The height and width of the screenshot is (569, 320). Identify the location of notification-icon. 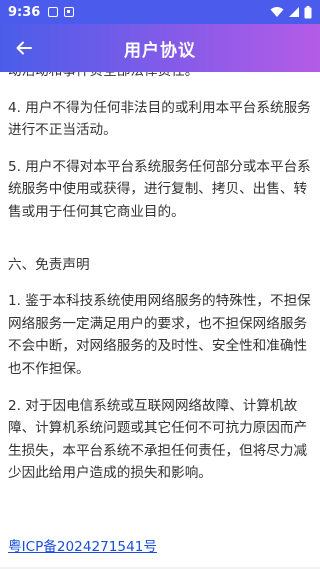
(53, 12).